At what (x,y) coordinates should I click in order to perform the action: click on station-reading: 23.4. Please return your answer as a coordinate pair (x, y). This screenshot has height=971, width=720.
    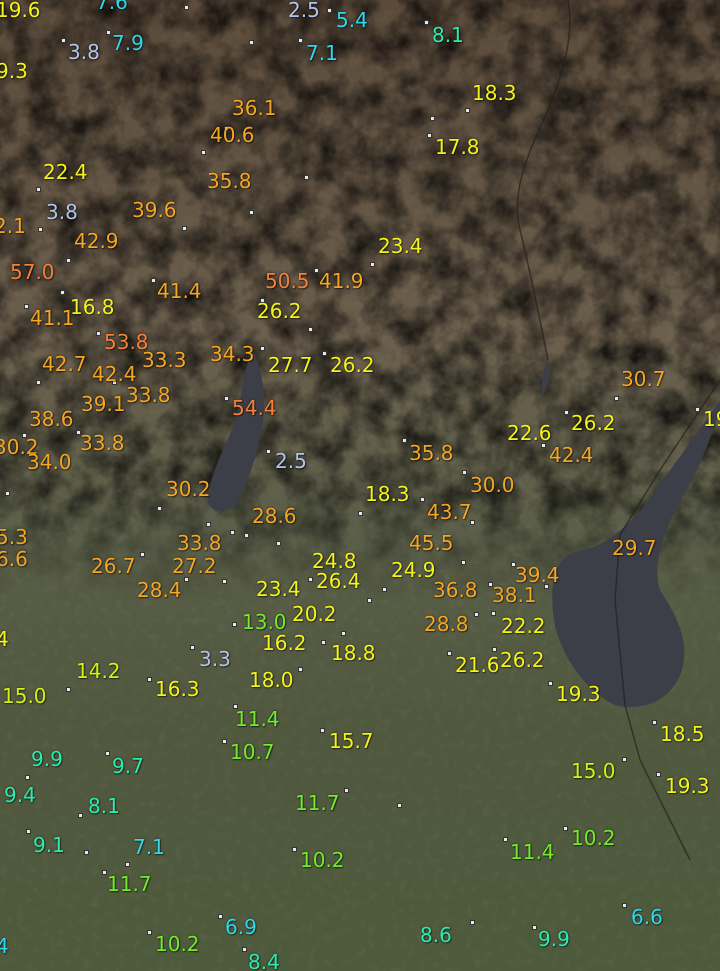
    Looking at the image, I should click on (278, 589).